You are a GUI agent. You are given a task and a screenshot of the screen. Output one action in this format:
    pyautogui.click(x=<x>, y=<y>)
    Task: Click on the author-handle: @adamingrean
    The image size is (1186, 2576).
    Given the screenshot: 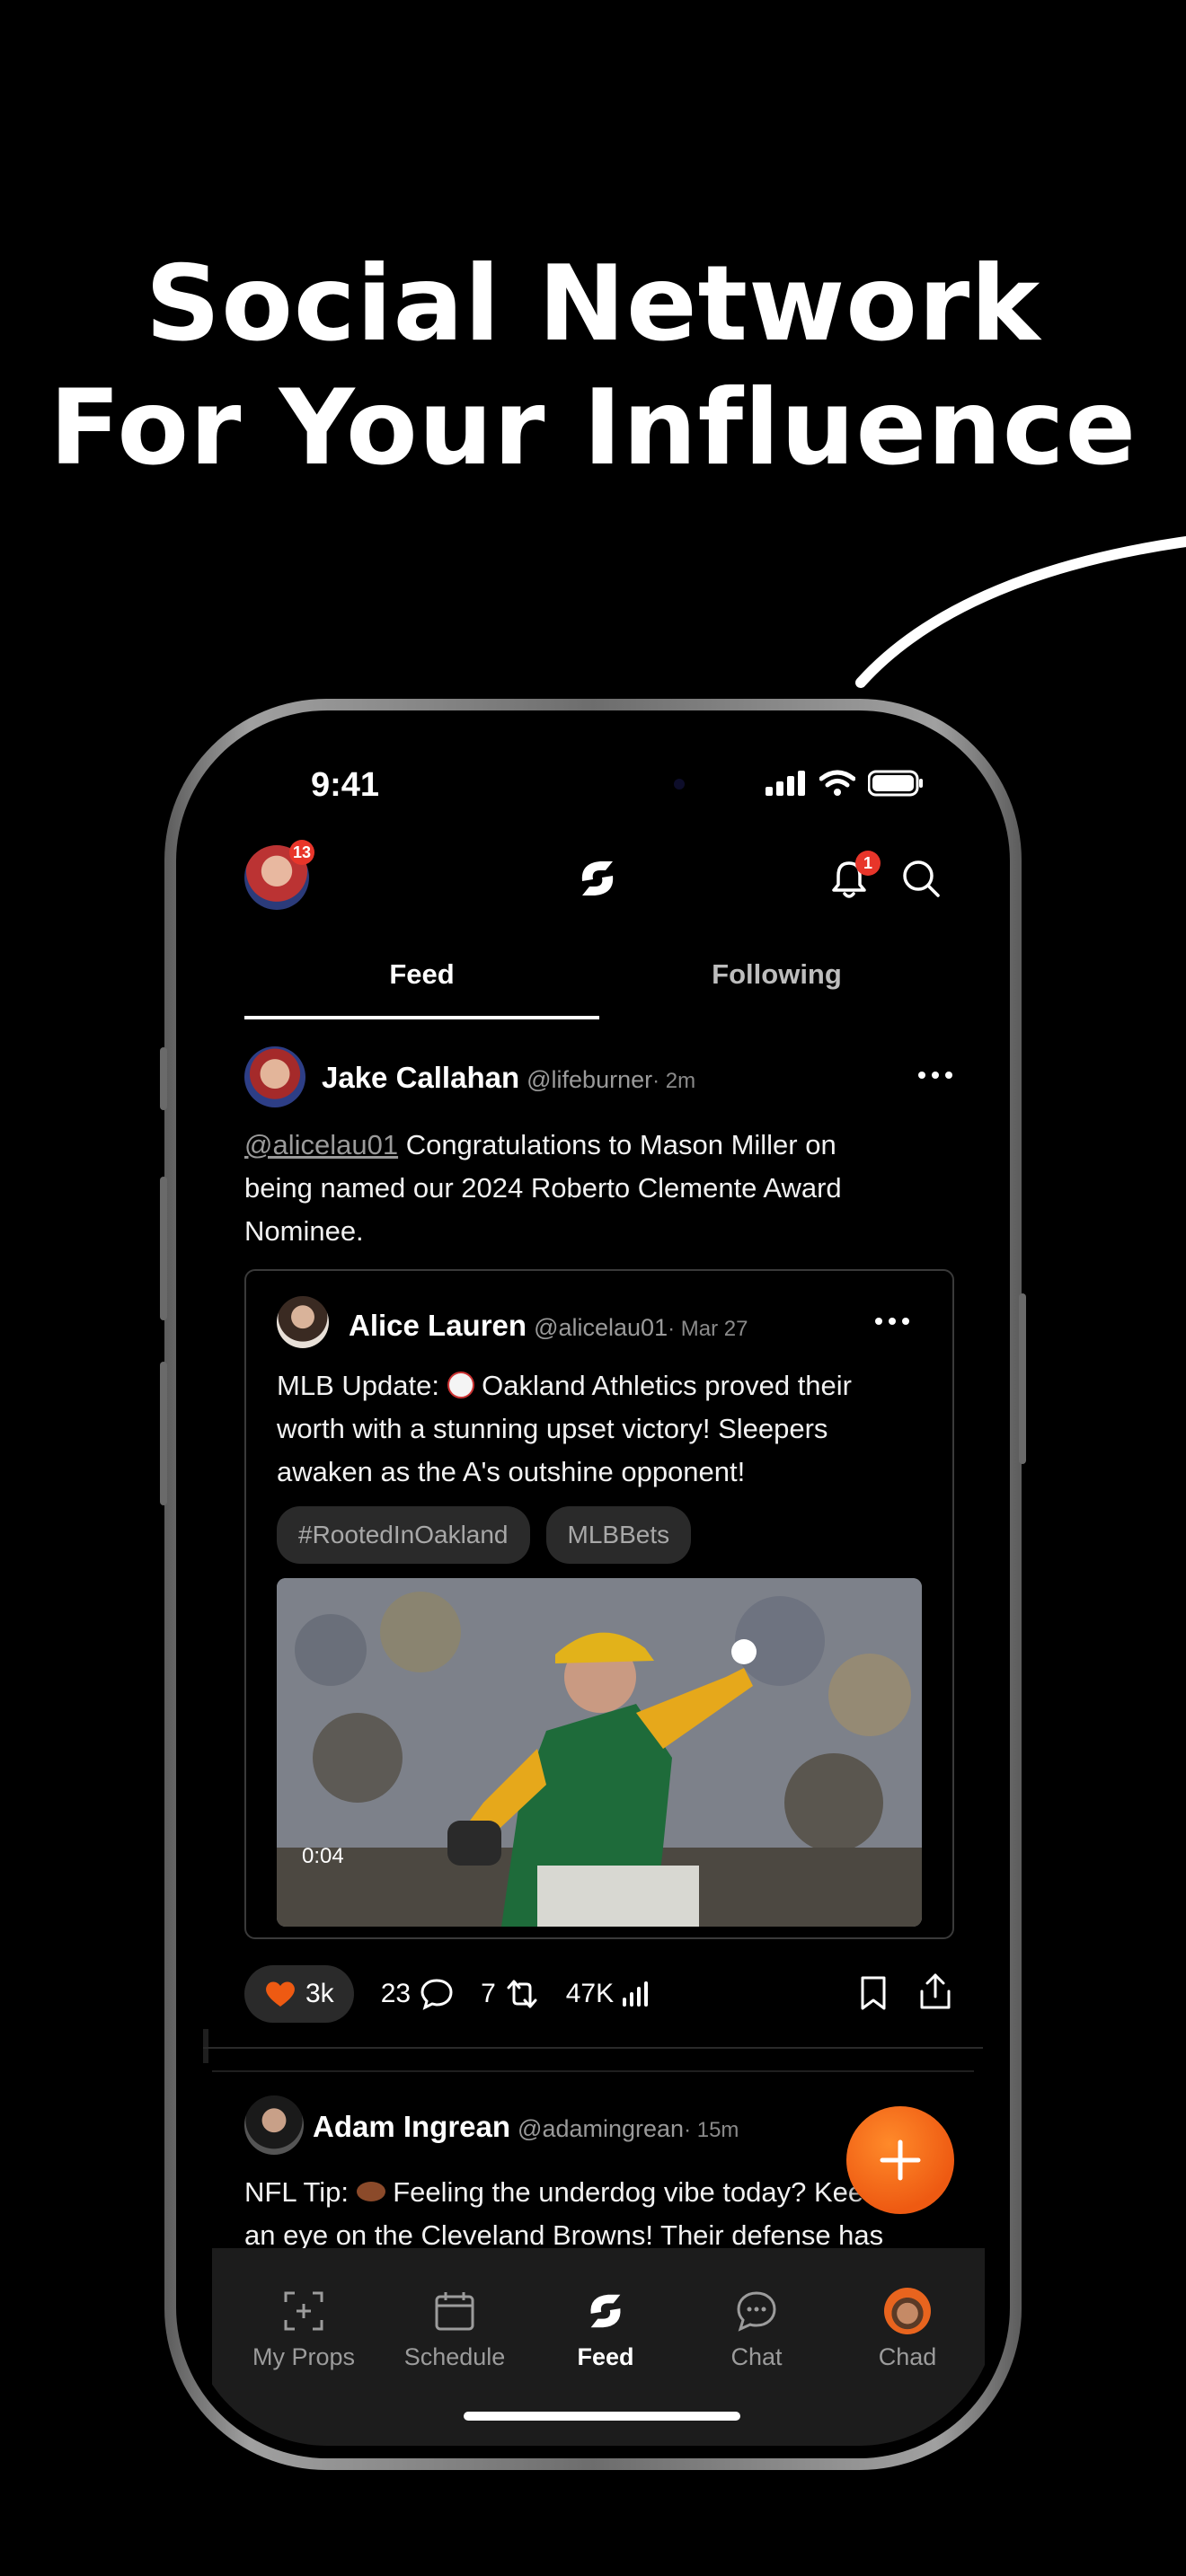 What is the action you would take?
    pyautogui.click(x=601, y=2128)
    